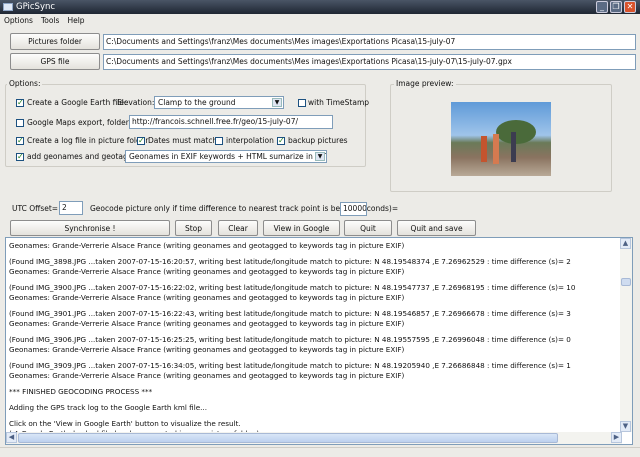 This screenshot has width=640, height=457. Describe the element at coordinates (602, 7) in the screenshot. I see `minimize-button: _` at that location.